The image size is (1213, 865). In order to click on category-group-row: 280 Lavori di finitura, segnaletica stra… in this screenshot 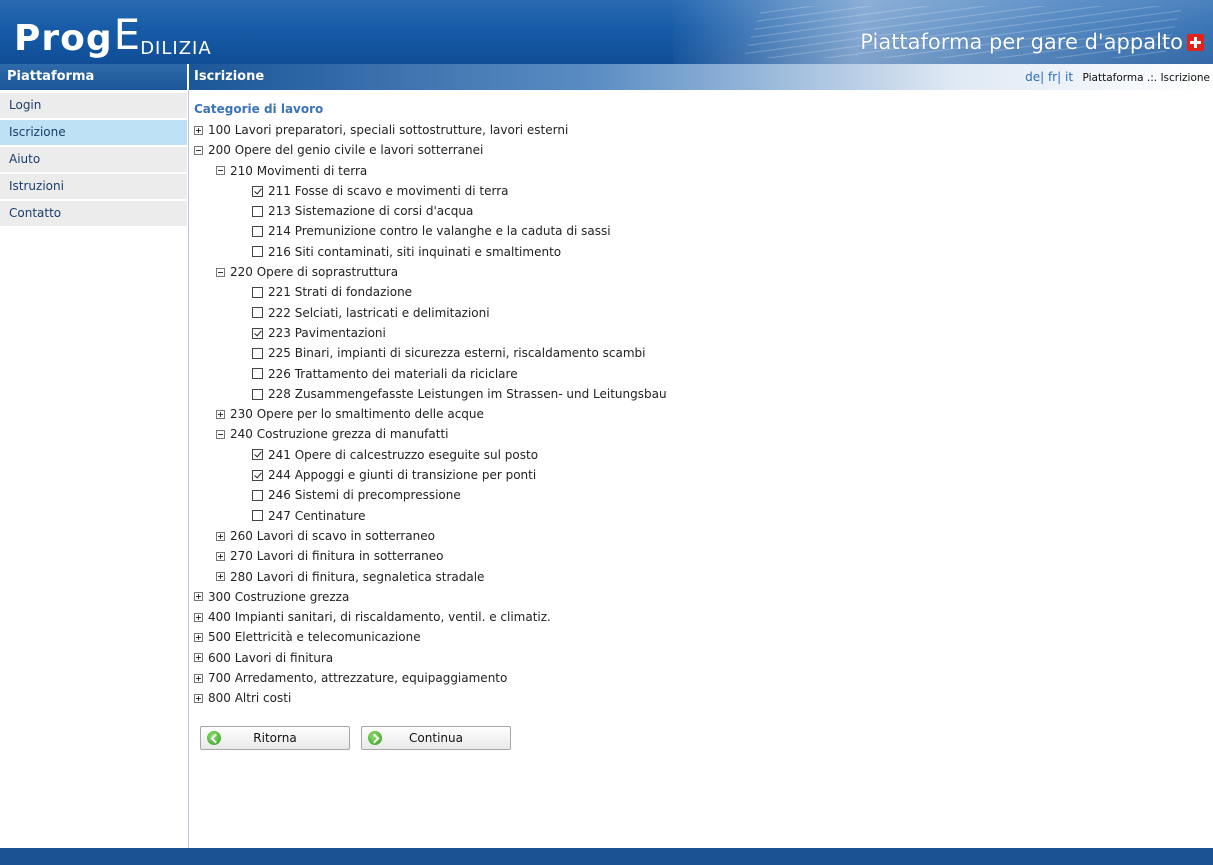, I will do `click(699, 577)`.